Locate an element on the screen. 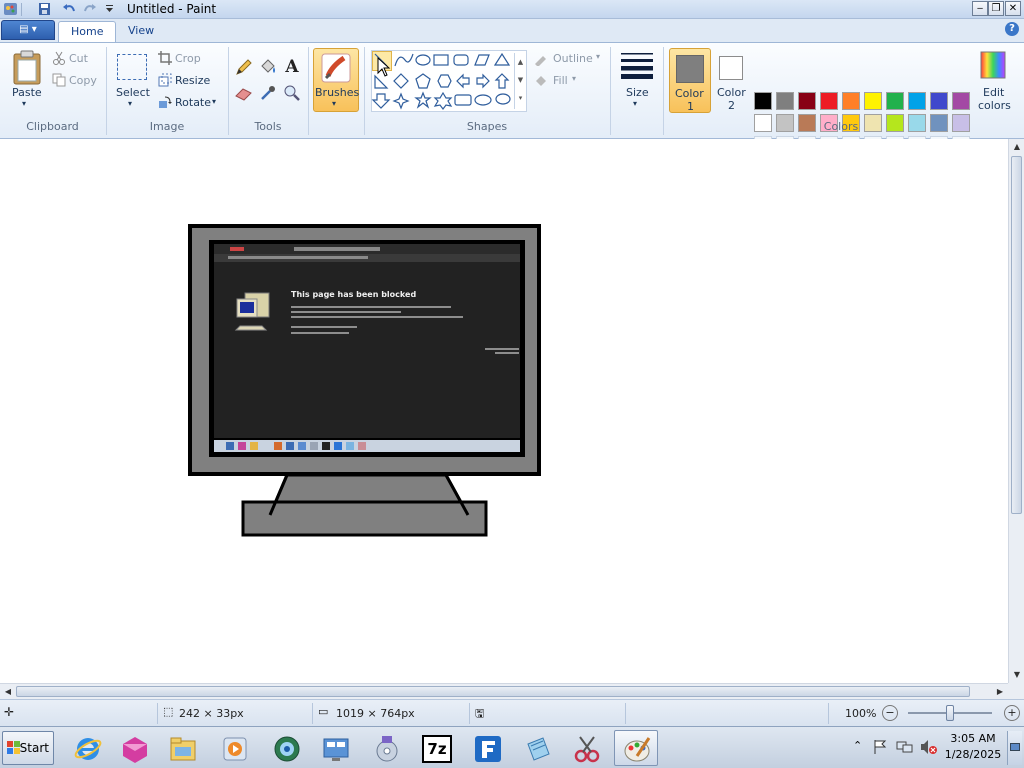 The image size is (1024, 768). paint-app-icon is located at coordinates (10, 9).